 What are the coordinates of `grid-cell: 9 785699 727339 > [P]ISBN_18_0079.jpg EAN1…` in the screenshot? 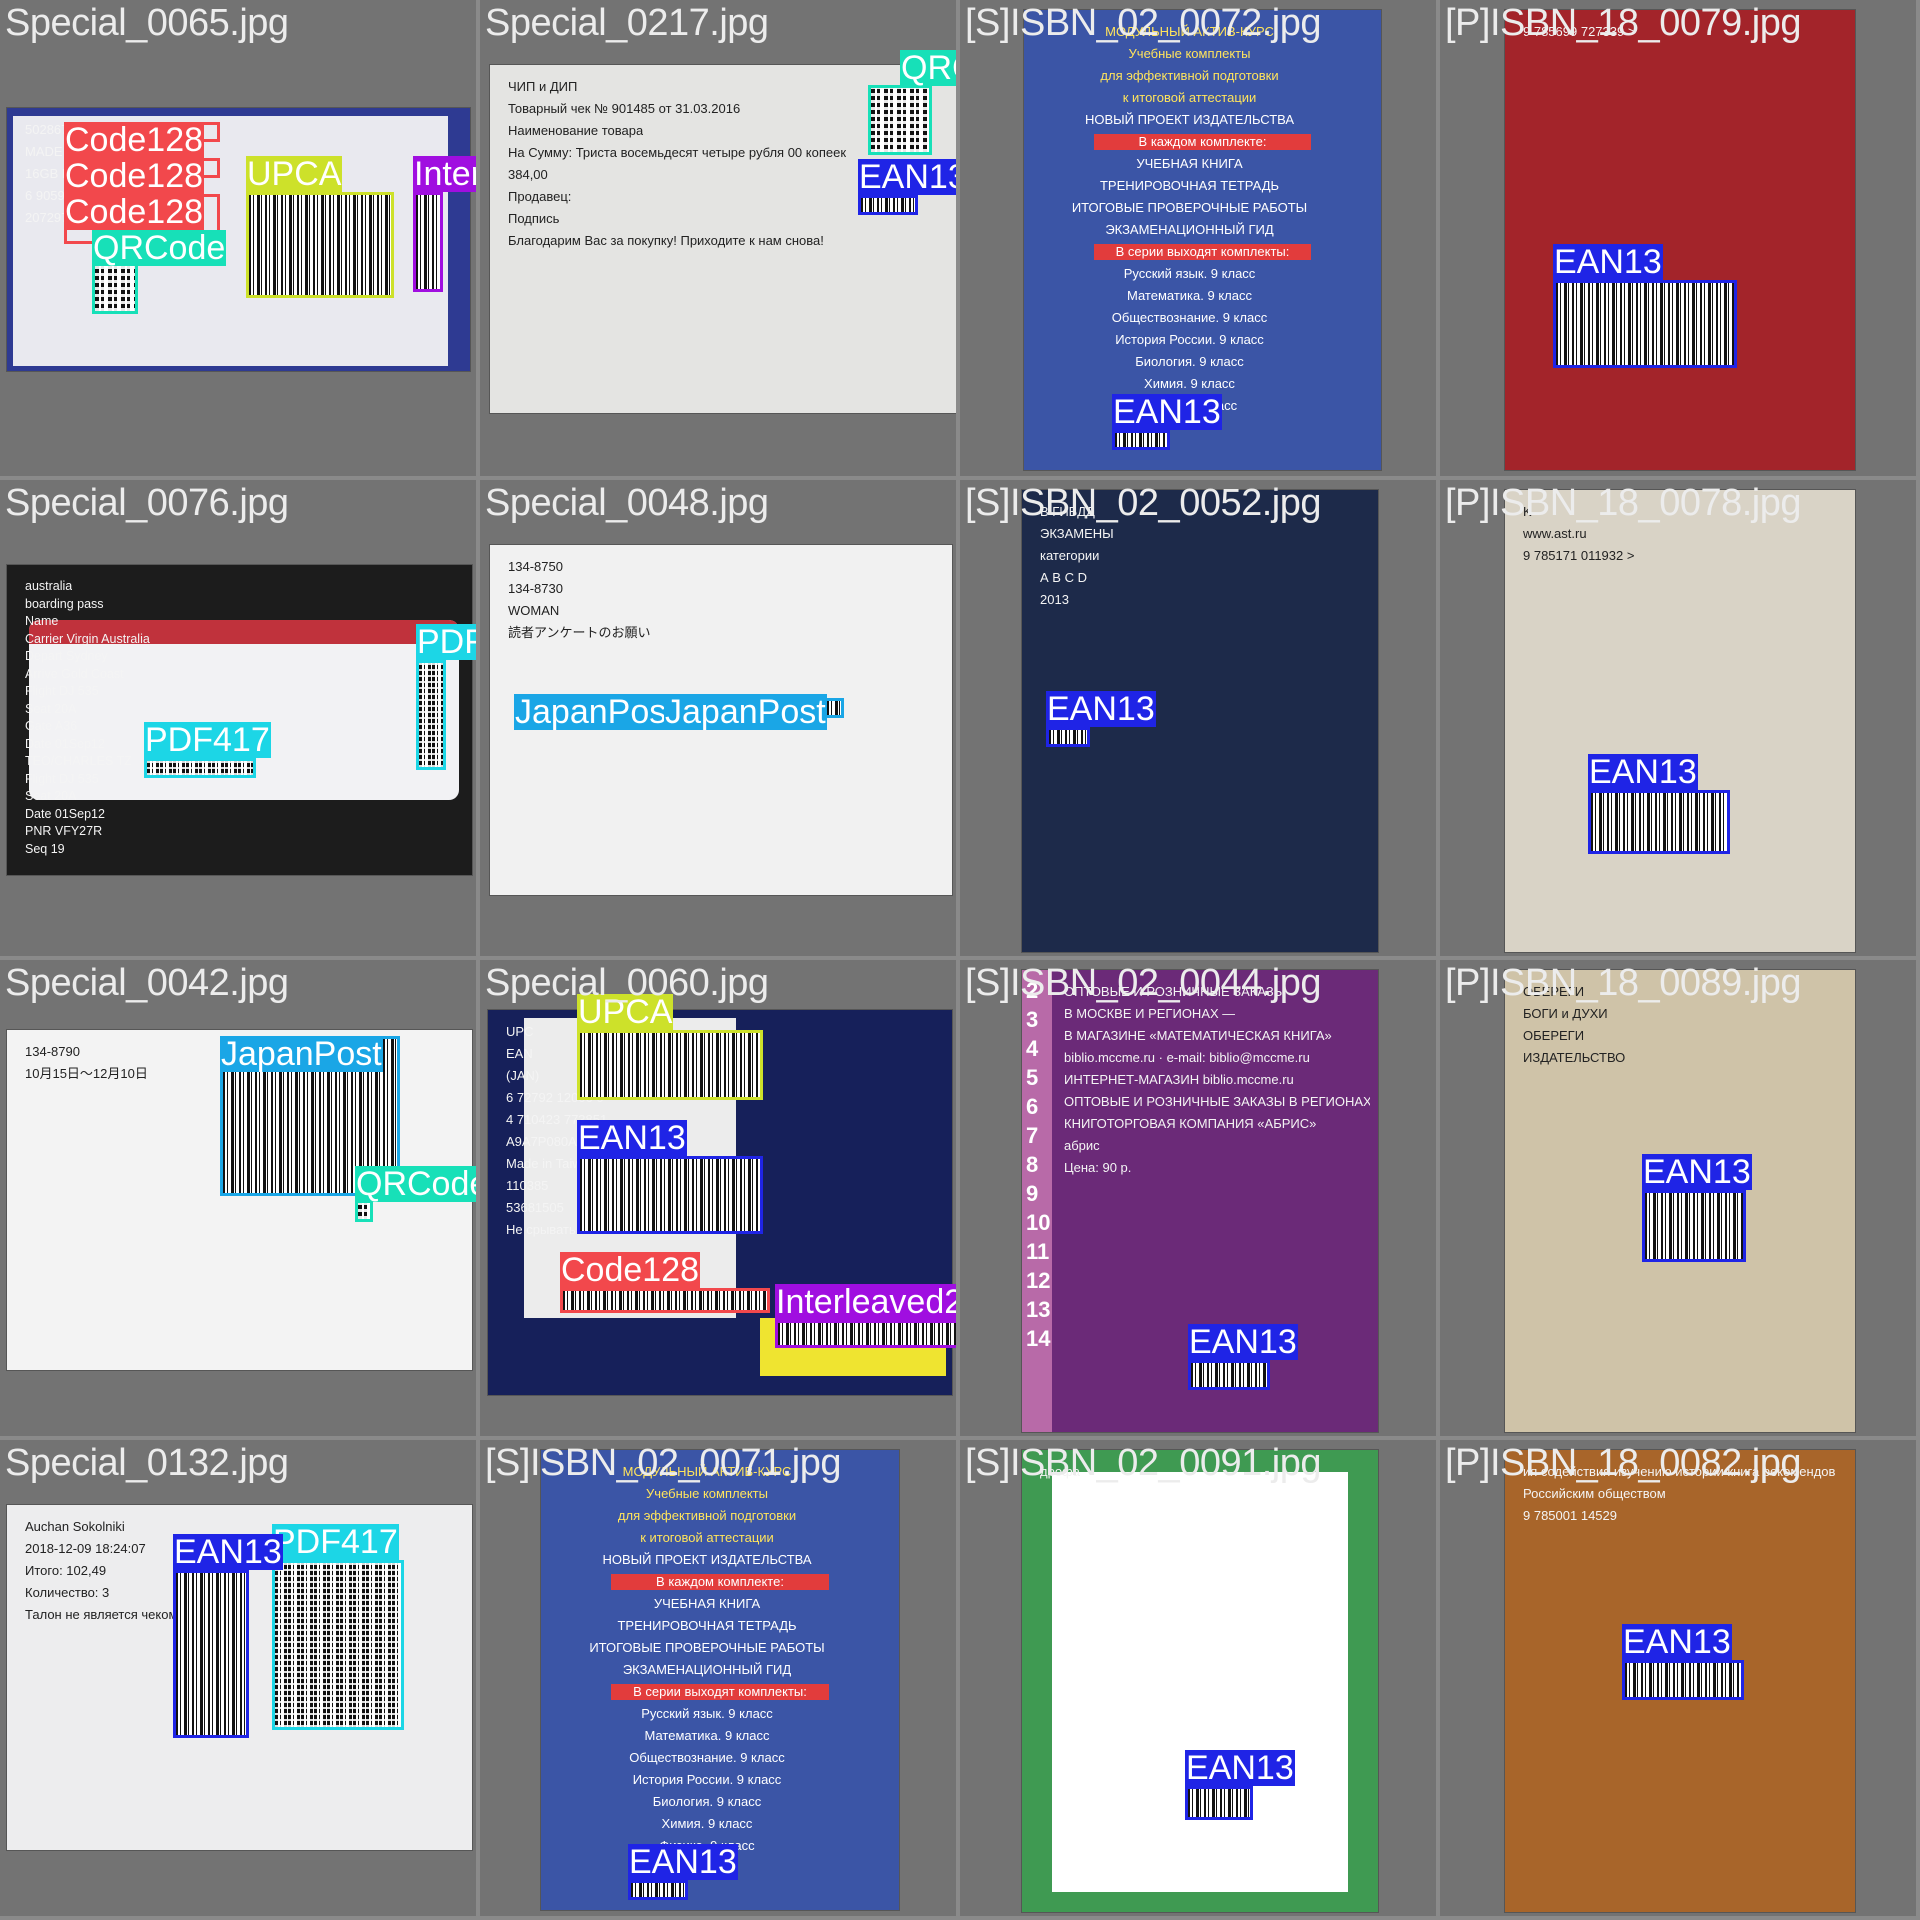 It's located at (1678, 238).